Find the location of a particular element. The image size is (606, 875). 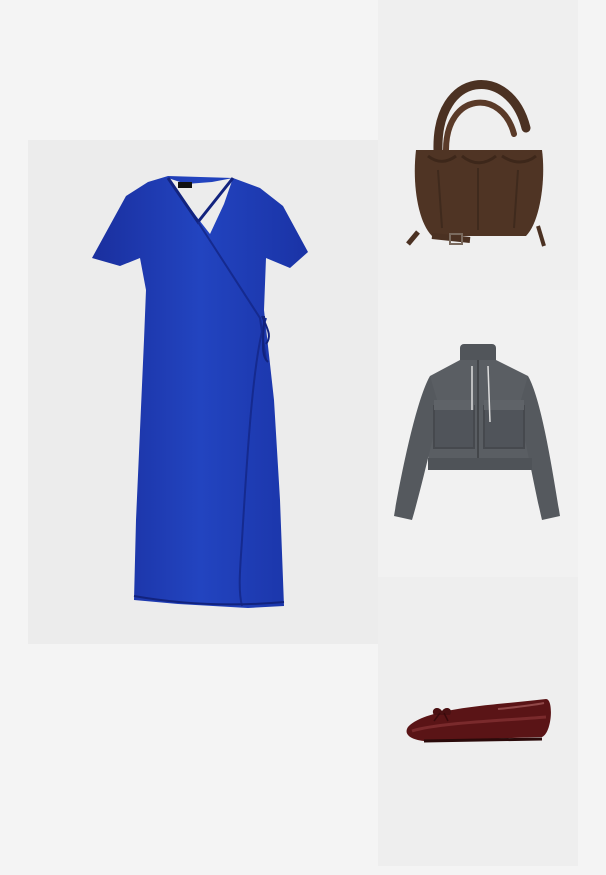

bag-tile is located at coordinates (478, 145).